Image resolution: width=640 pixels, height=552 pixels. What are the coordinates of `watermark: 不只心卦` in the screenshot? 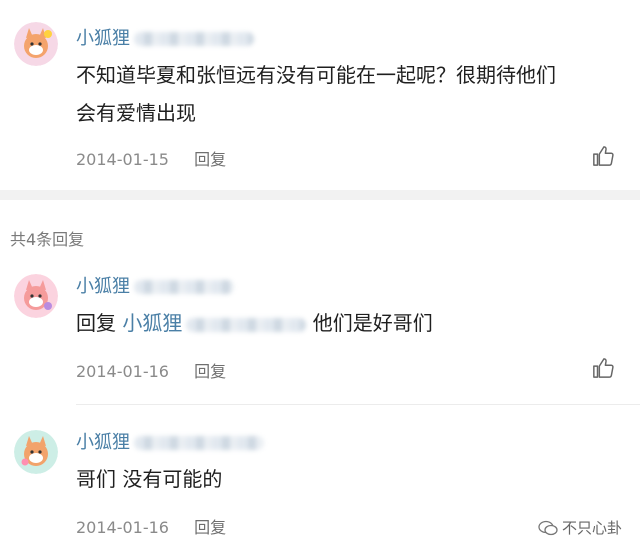 It's located at (580, 527).